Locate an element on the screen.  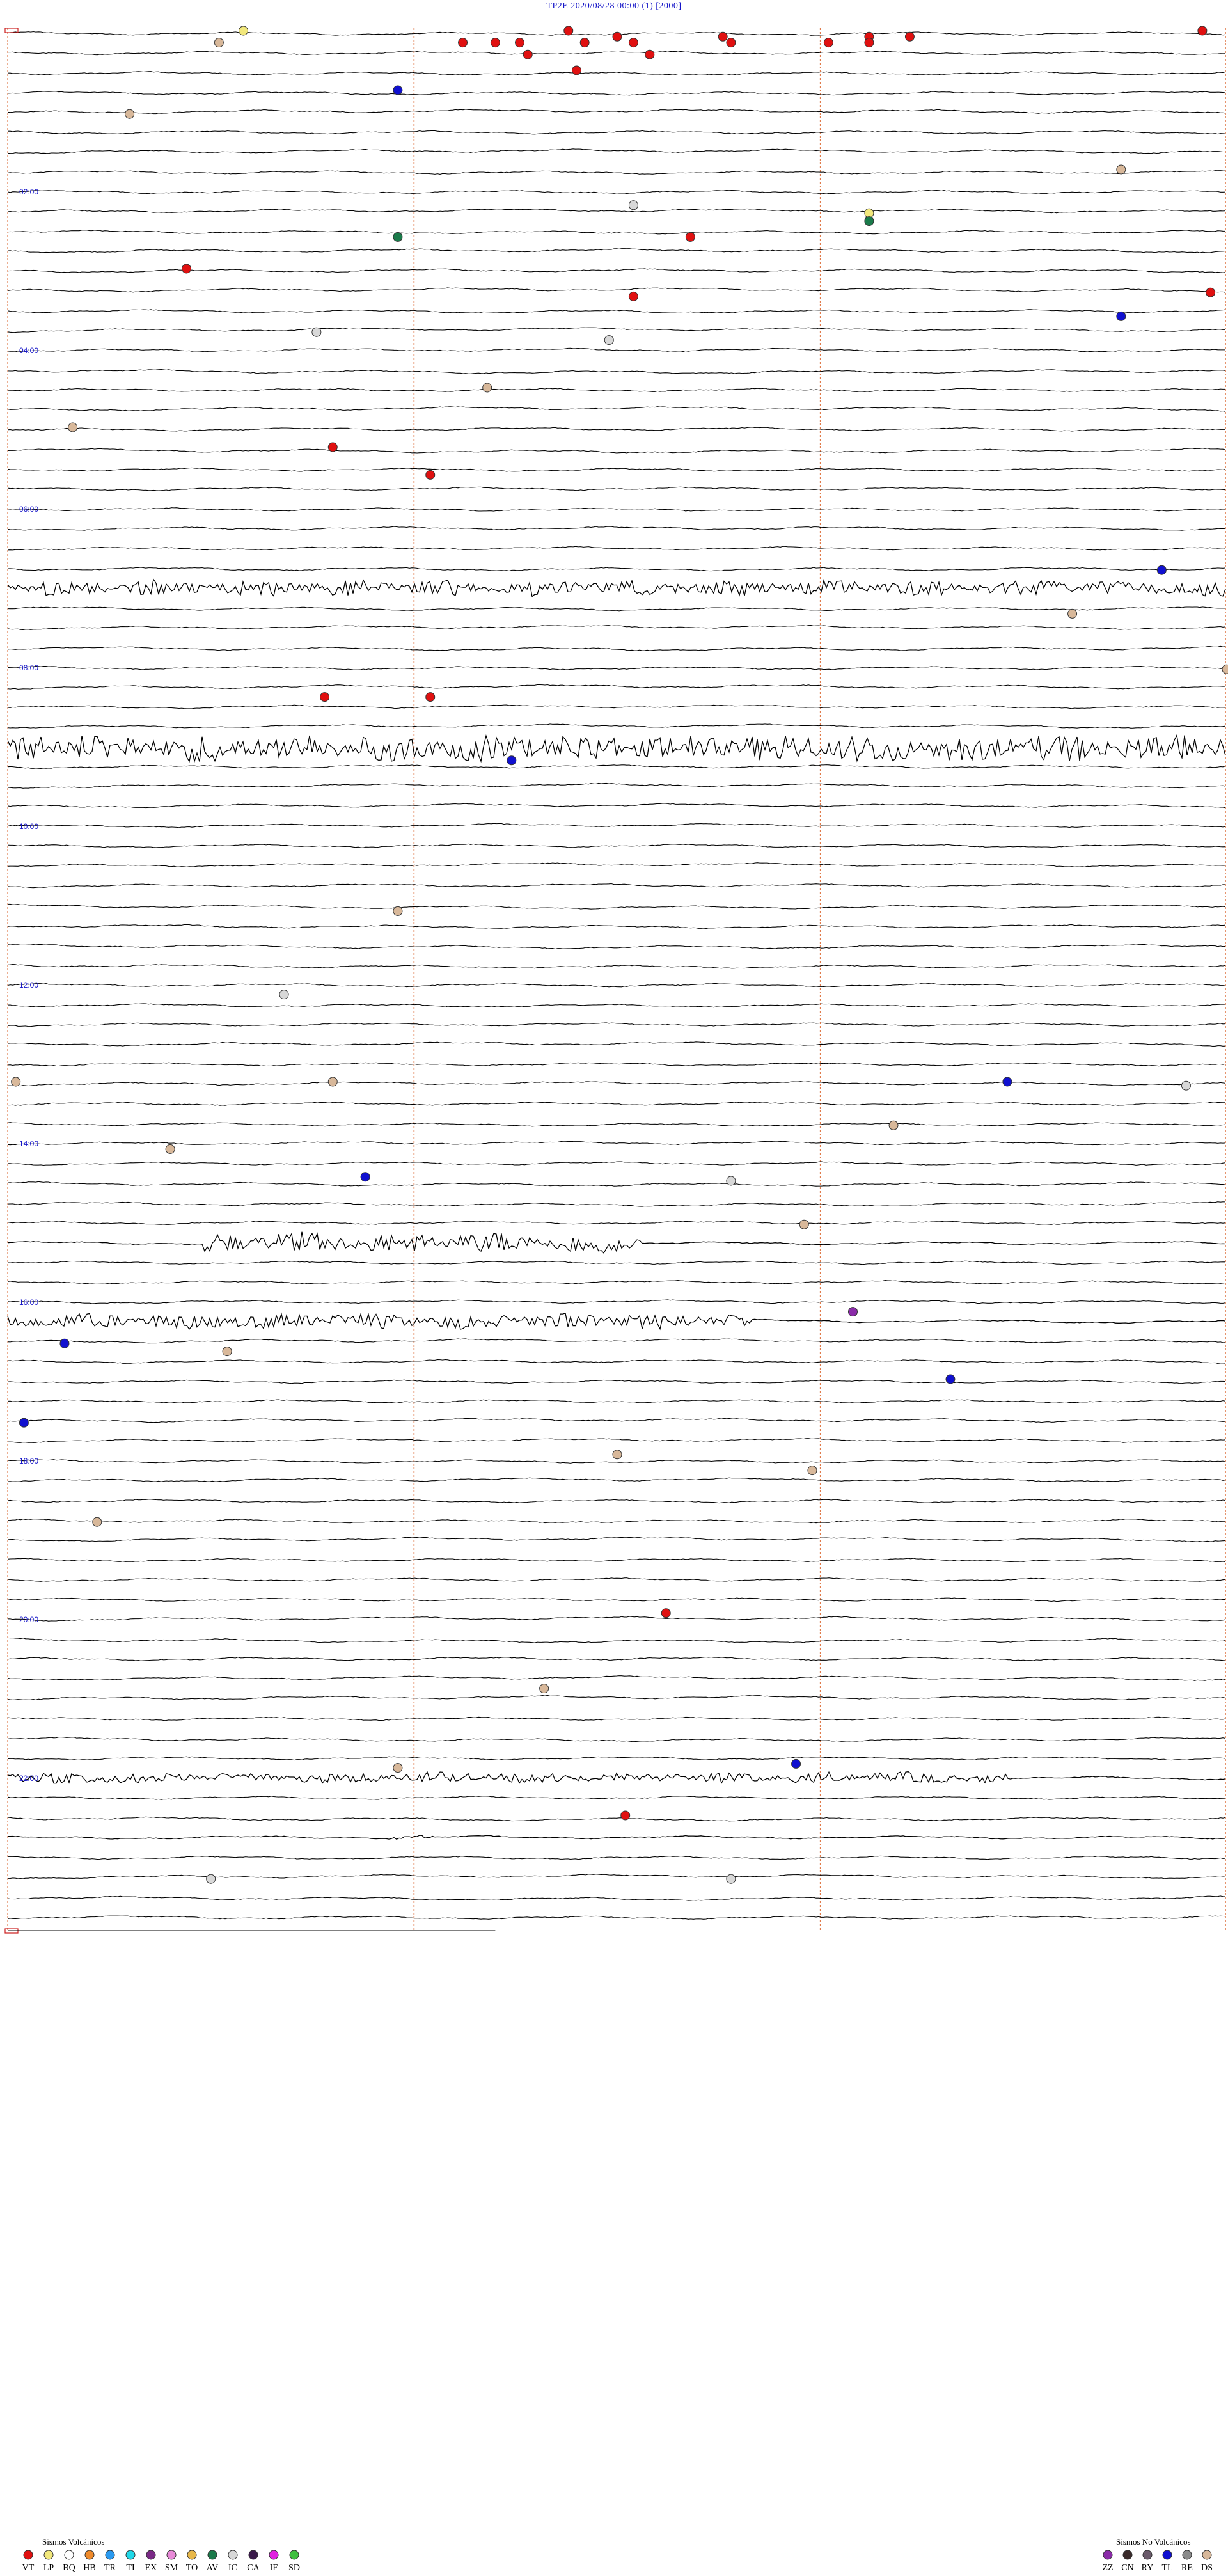
legend-swatch-zz is located at coordinates (1108, 2555).